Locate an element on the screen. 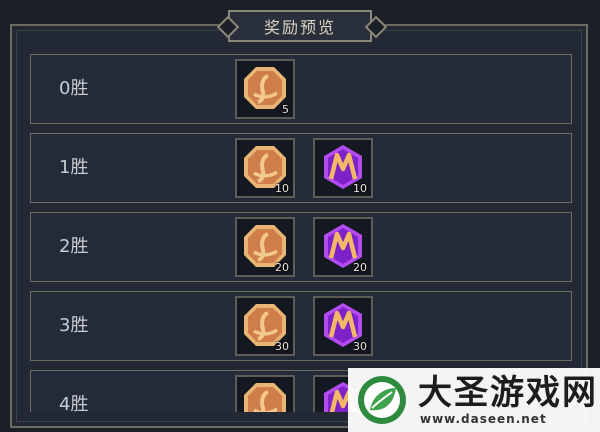  reward-row-3: 3胜 30 30 is located at coordinates (301, 326).